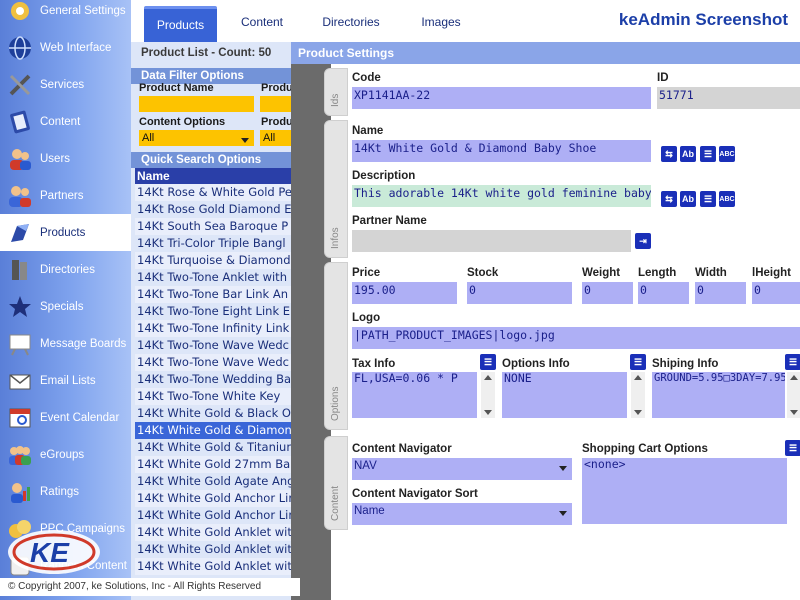  I want to click on list-item: 14Kt White Gold Anchor Lir, so click(213, 498).